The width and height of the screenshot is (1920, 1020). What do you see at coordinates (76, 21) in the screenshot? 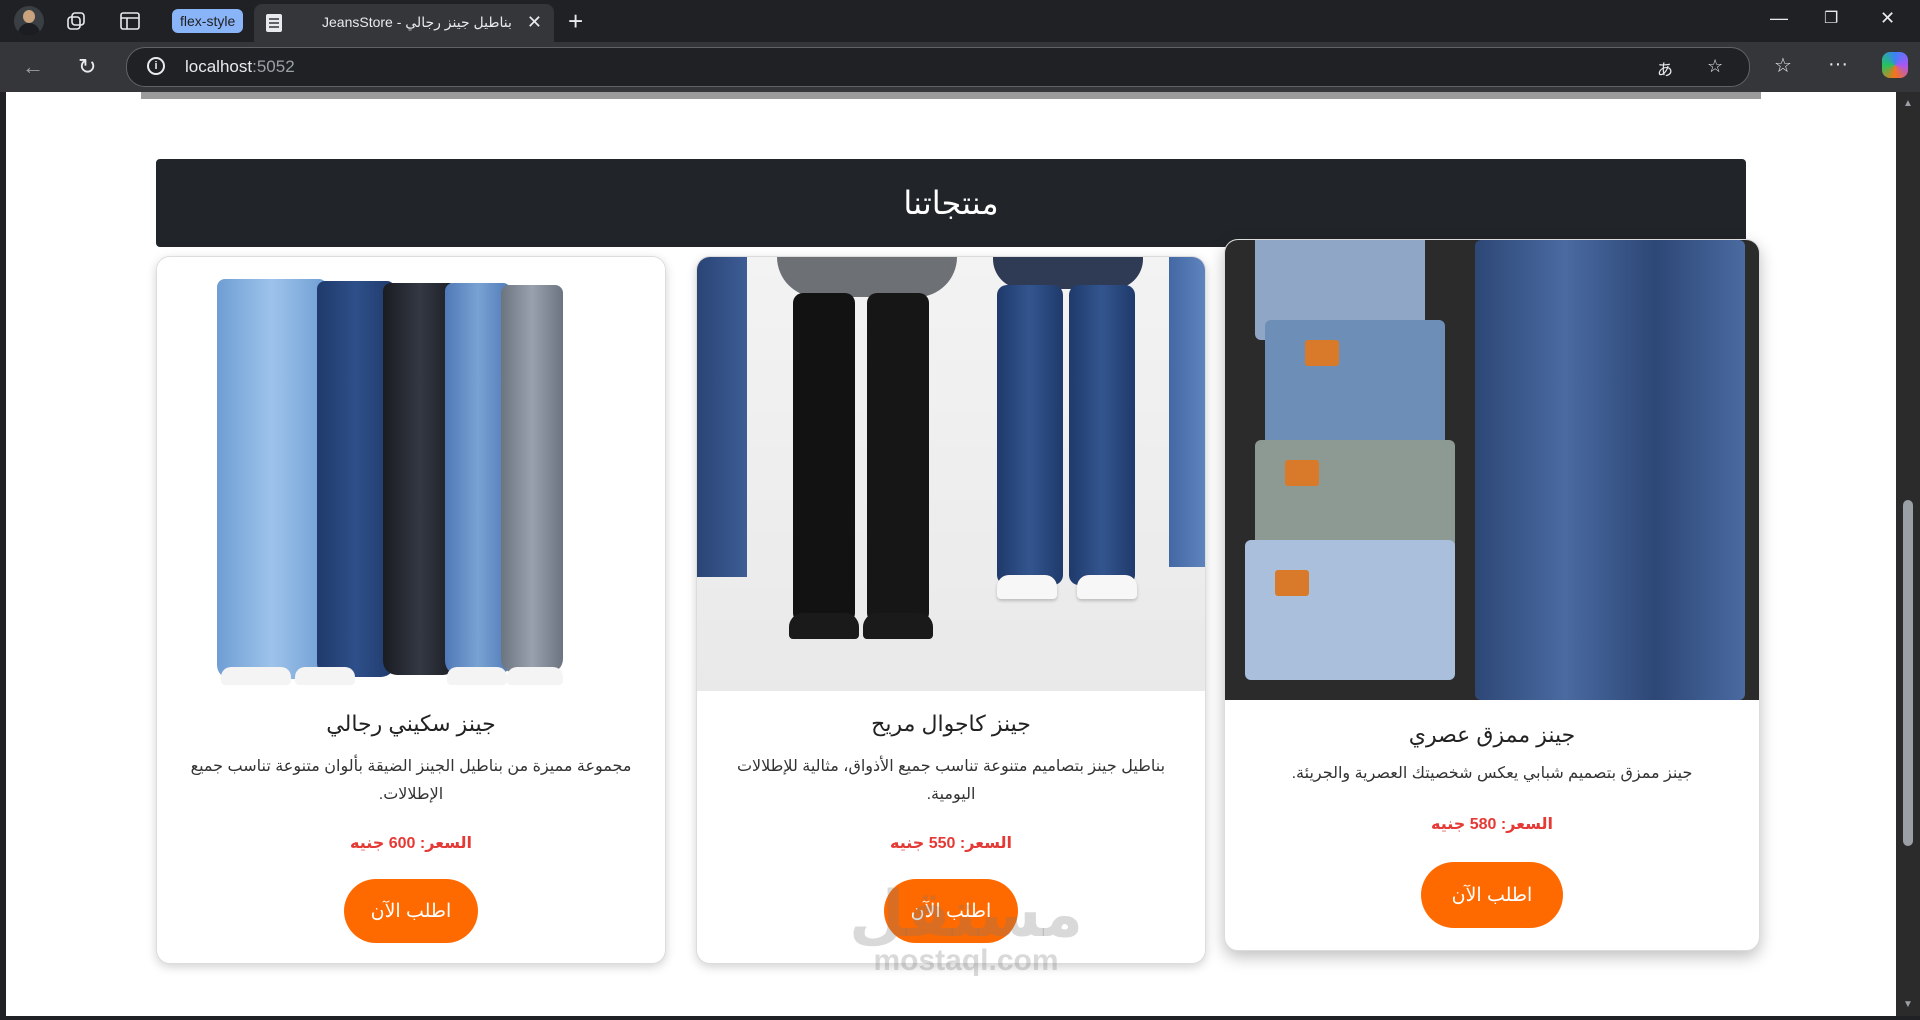
I see `workspaces-icon` at bounding box center [76, 21].